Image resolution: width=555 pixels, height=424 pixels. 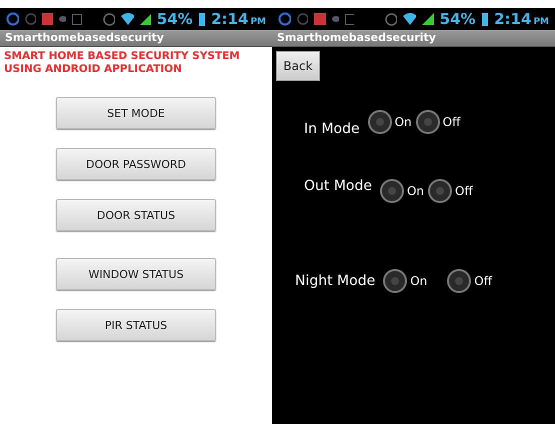 What do you see at coordinates (332, 129) in the screenshot?
I see `mode-label: In Mode` at bounding box center [332, 129].